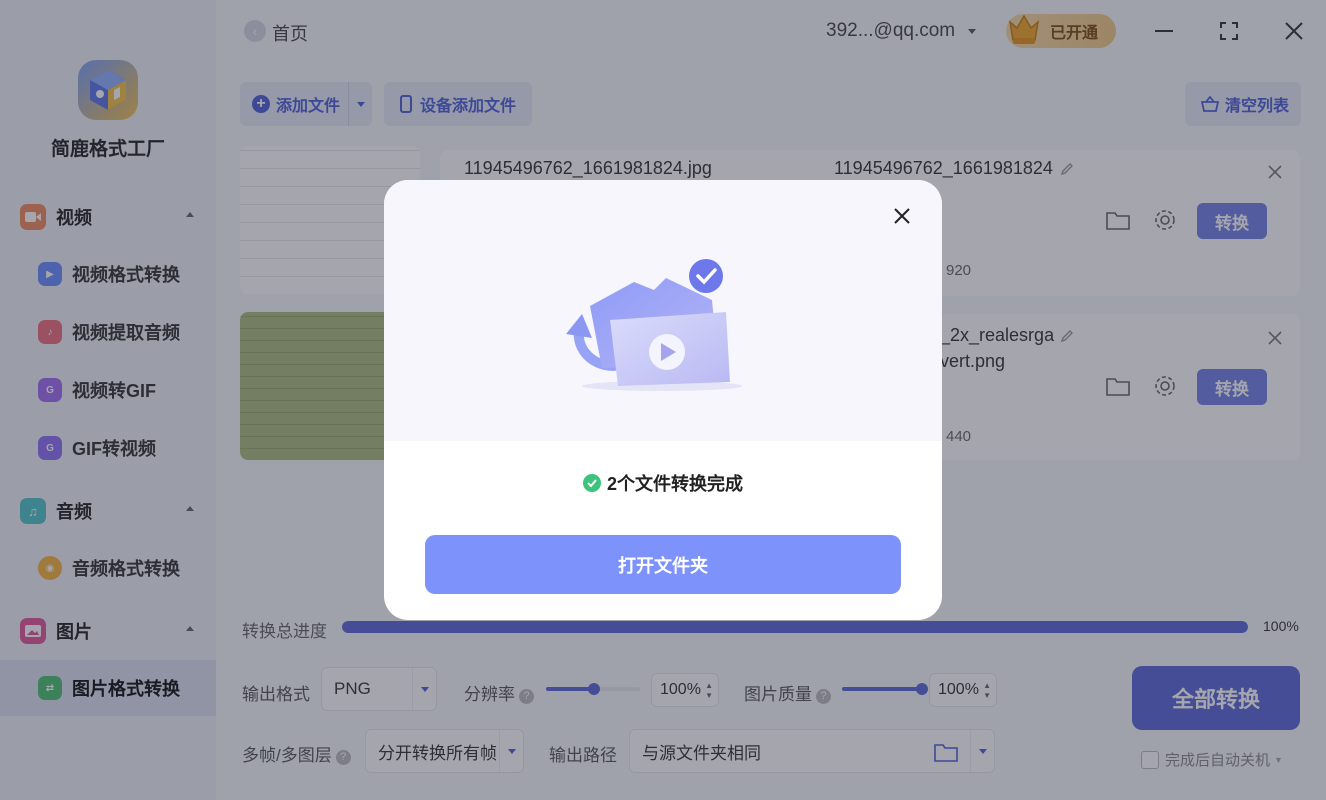 This screenshot has height=800, width=1326. What do you see at coordinates (674, 484) in the screenshot?
I see `conversion-message-text: 2个文件转换完成` at bounding box center [674, 484].